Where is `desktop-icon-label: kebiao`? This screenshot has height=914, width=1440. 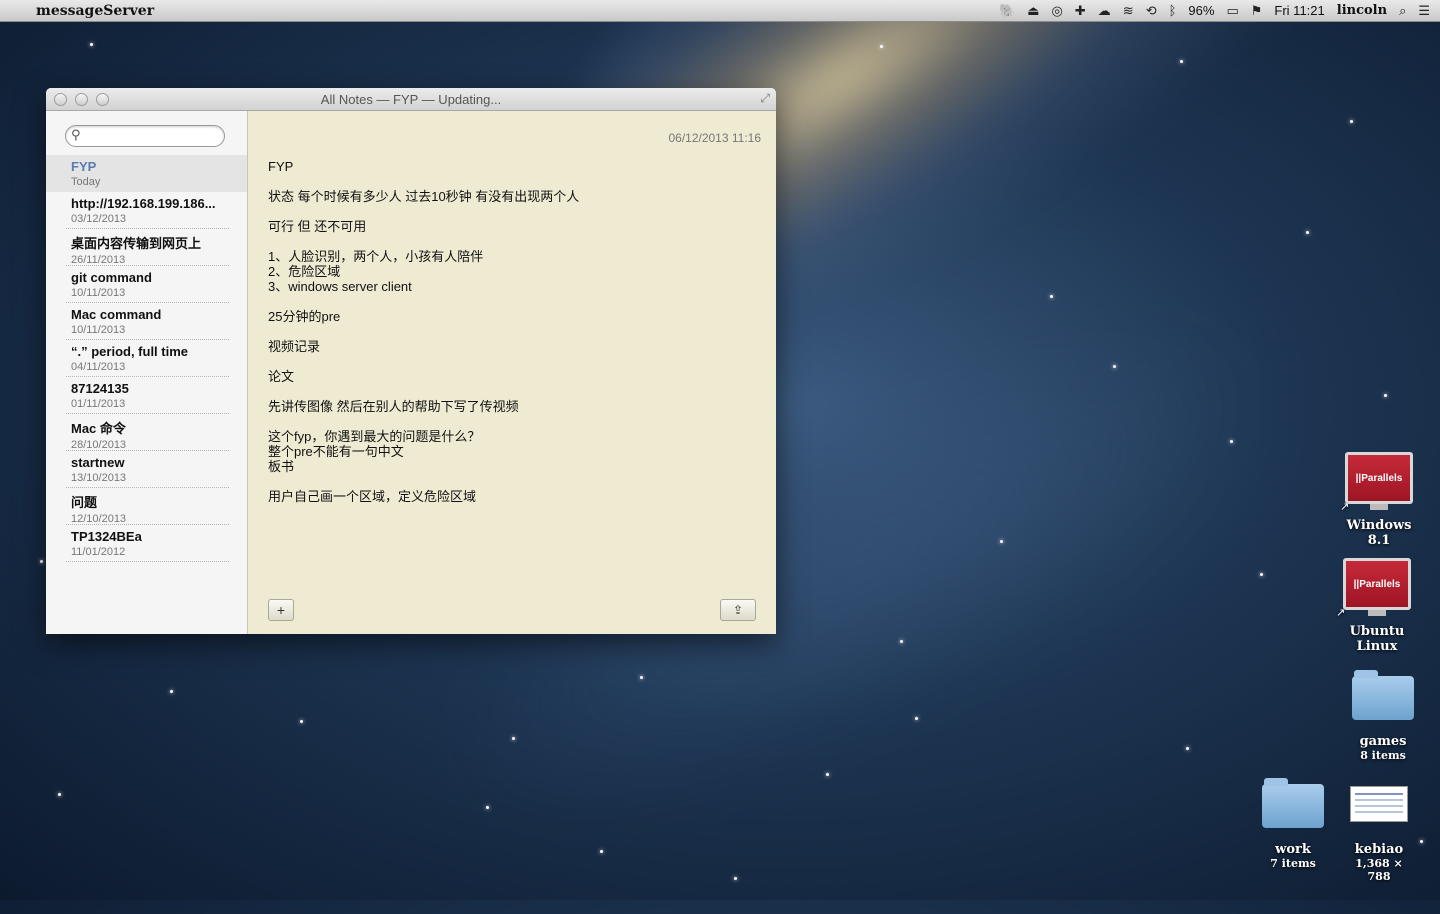 desktop-icon-label: kebiao is located at coordinates (1379, 849).